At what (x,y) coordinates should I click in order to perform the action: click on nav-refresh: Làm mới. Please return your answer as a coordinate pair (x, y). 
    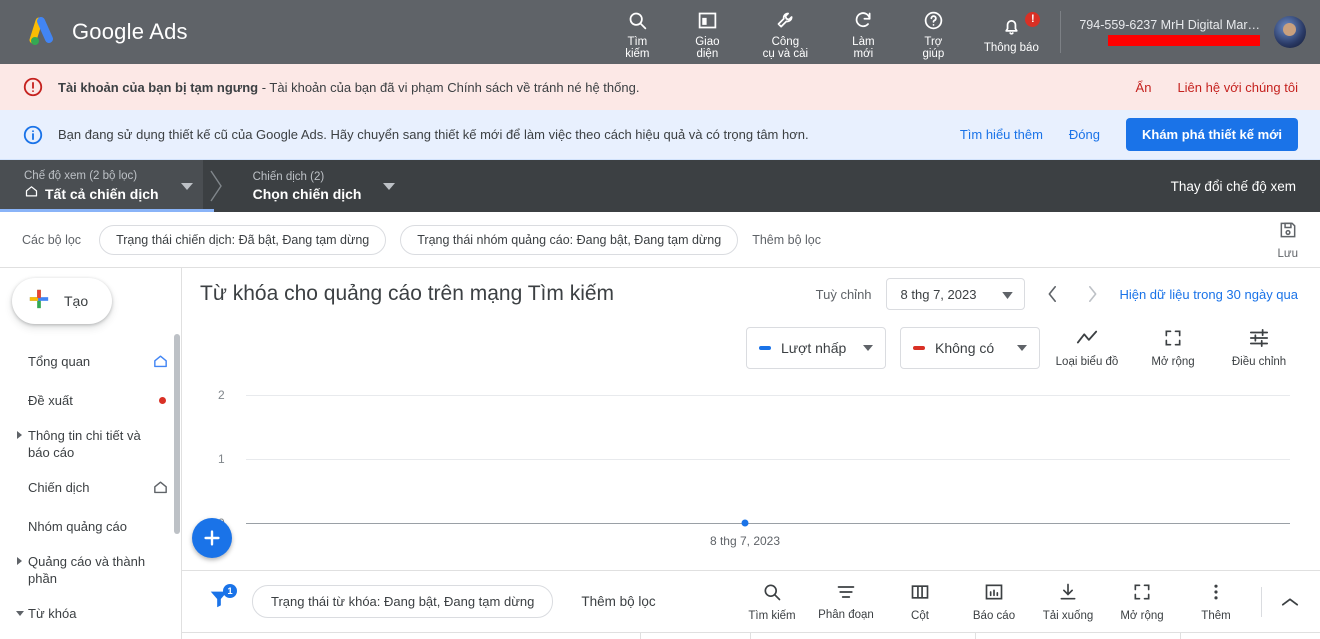
    Looking at the image, I should click on (863, 32).